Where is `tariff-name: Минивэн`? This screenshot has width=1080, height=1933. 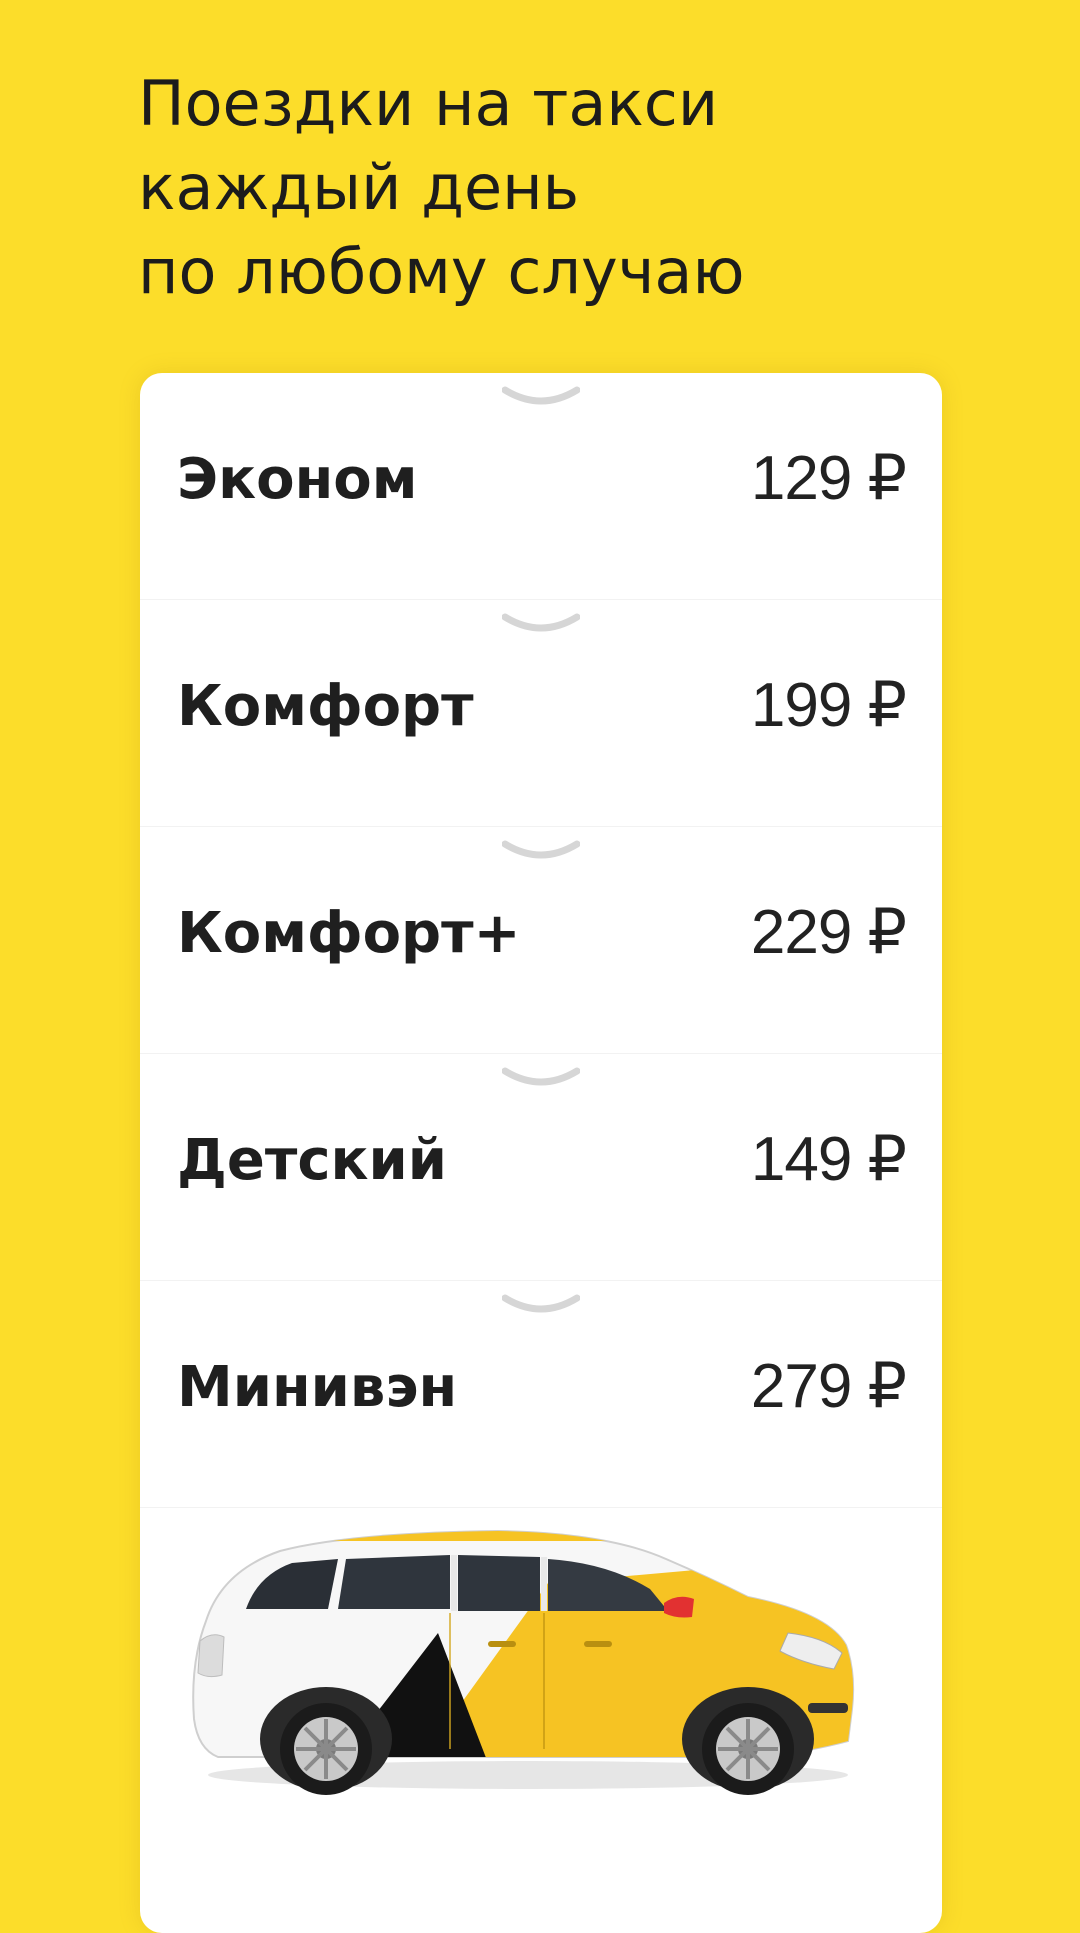 tariff-name: Минивэн is located at coordinates (317, 1387).